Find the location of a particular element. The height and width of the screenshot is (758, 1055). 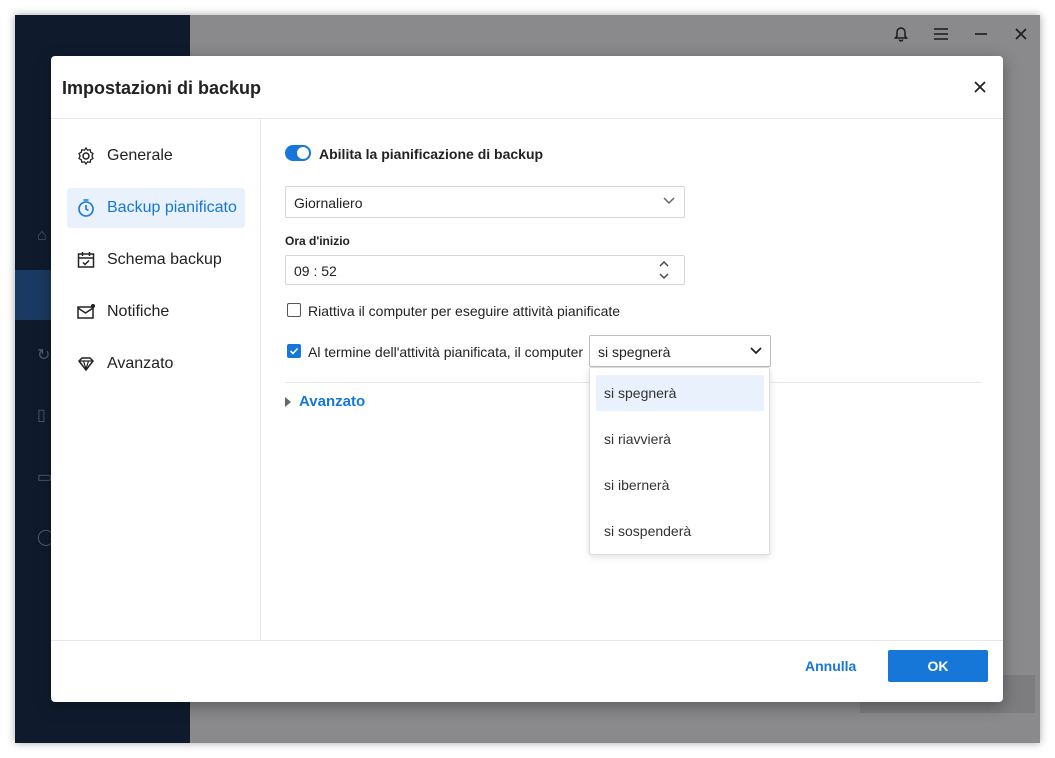

after-task-action-select: si spegnerà is located at coordinates (680, 351).